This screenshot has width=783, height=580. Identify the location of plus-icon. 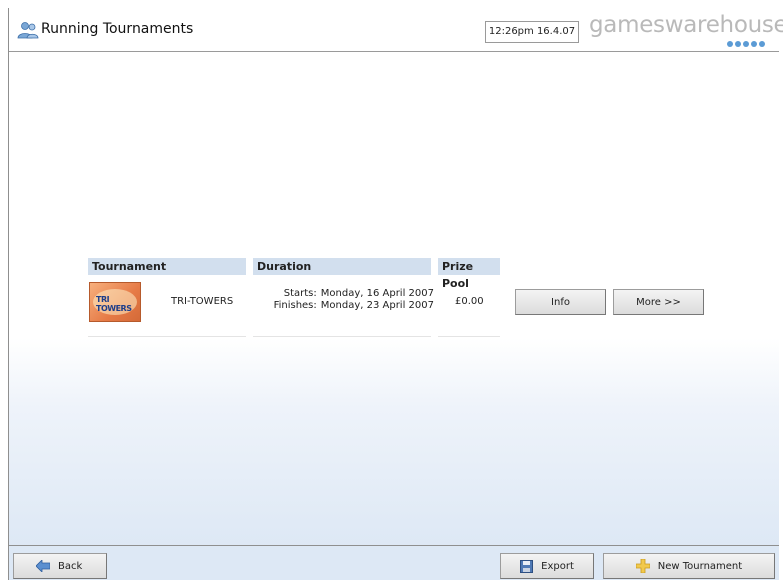
(642, 566).